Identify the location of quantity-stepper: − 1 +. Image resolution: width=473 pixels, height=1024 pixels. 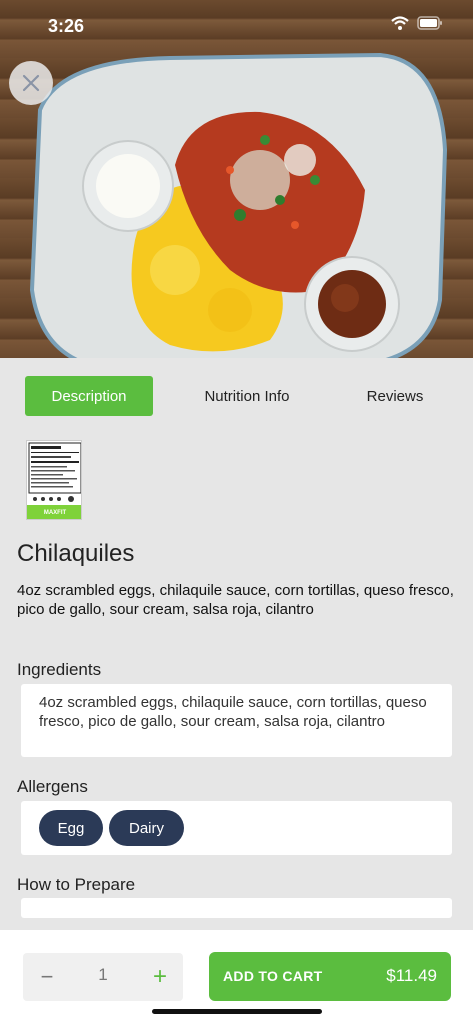
(103, 977).